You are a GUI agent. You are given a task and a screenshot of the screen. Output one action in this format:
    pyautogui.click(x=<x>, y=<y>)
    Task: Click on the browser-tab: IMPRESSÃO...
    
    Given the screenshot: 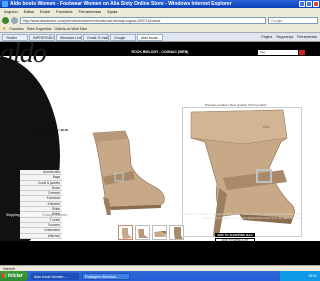 What is the action you would take?
    pyautogui.click(x=42, y=37)
    